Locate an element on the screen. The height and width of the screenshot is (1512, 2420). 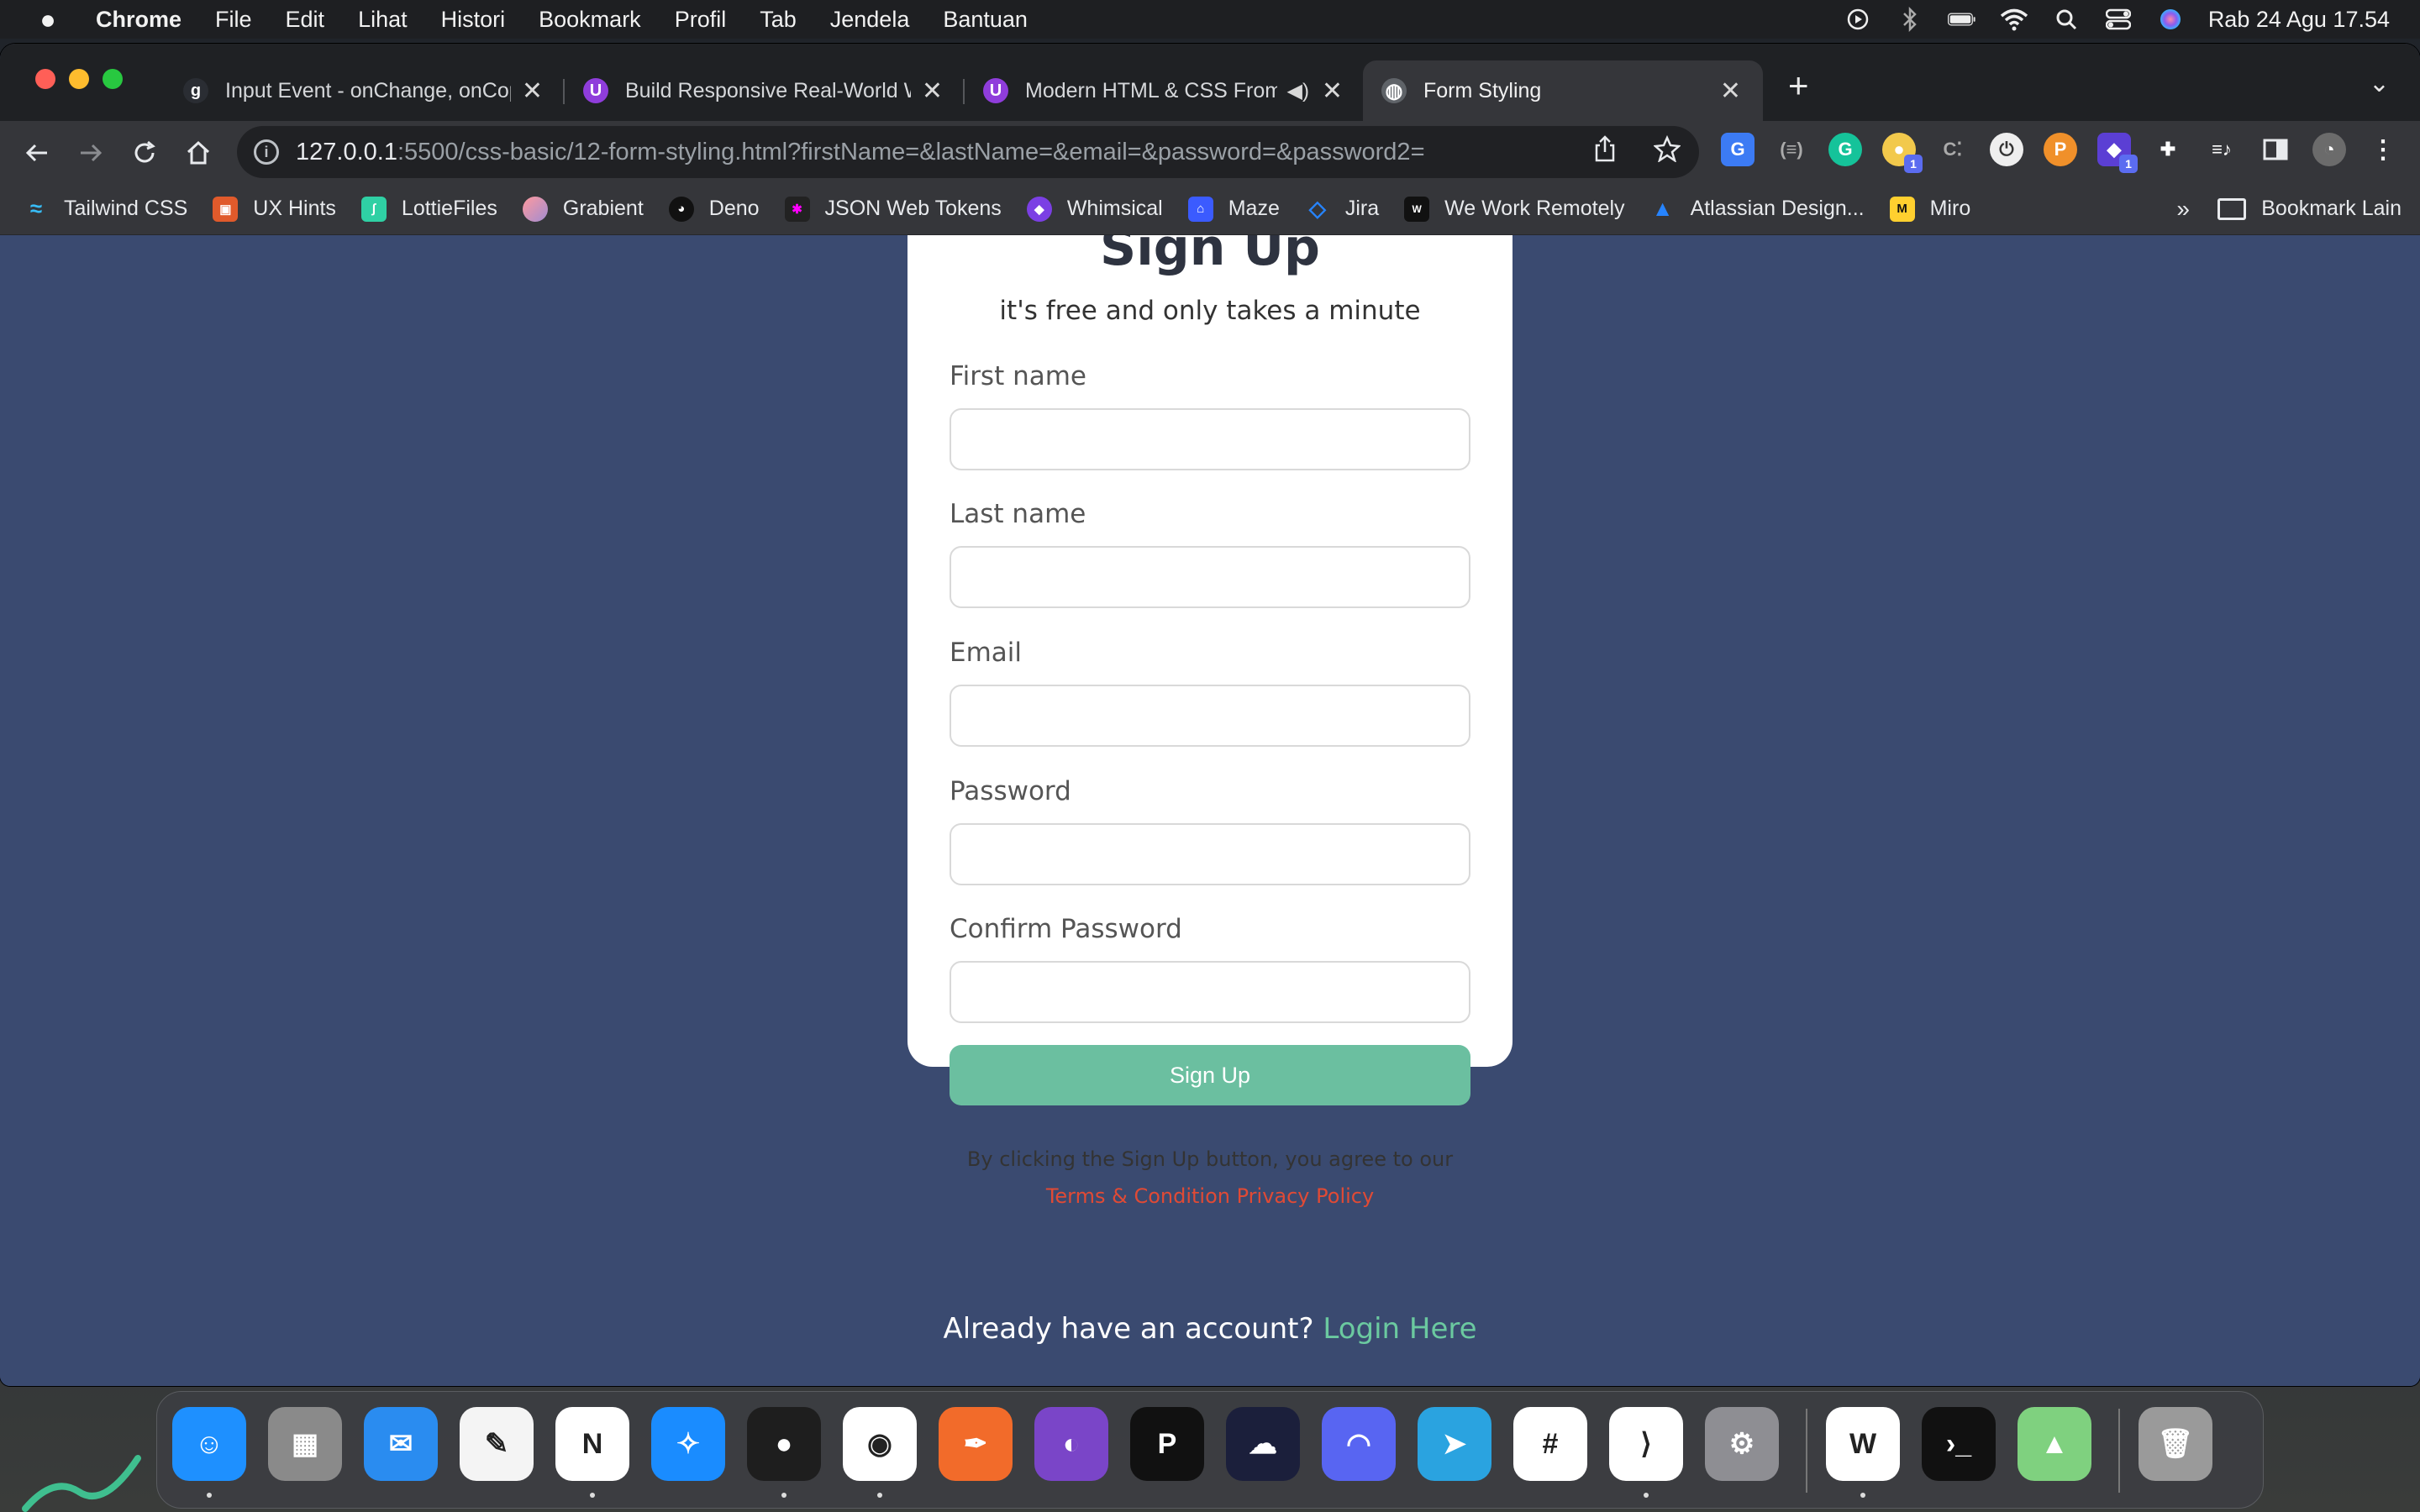
menu-app-name: Chrome is located at coordinates (139, 20).